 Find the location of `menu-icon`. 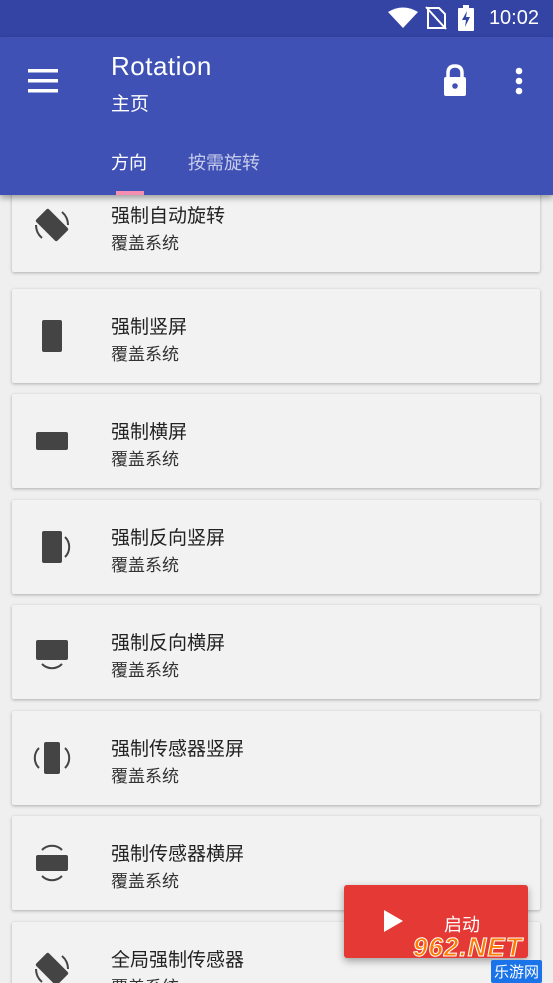

menu-icon is located at coordinates (44, 81).